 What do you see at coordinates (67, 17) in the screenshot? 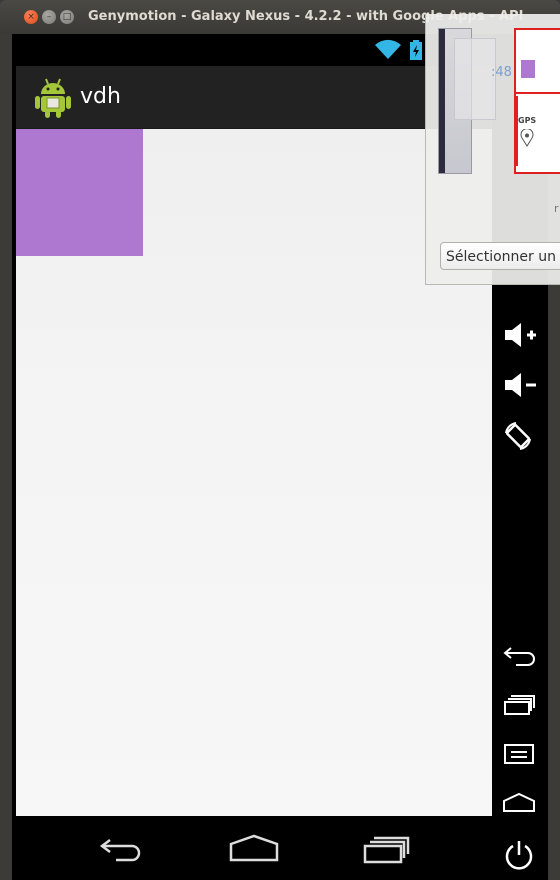
I see `window-maximize-button: □` at bounding box center [67, 17].